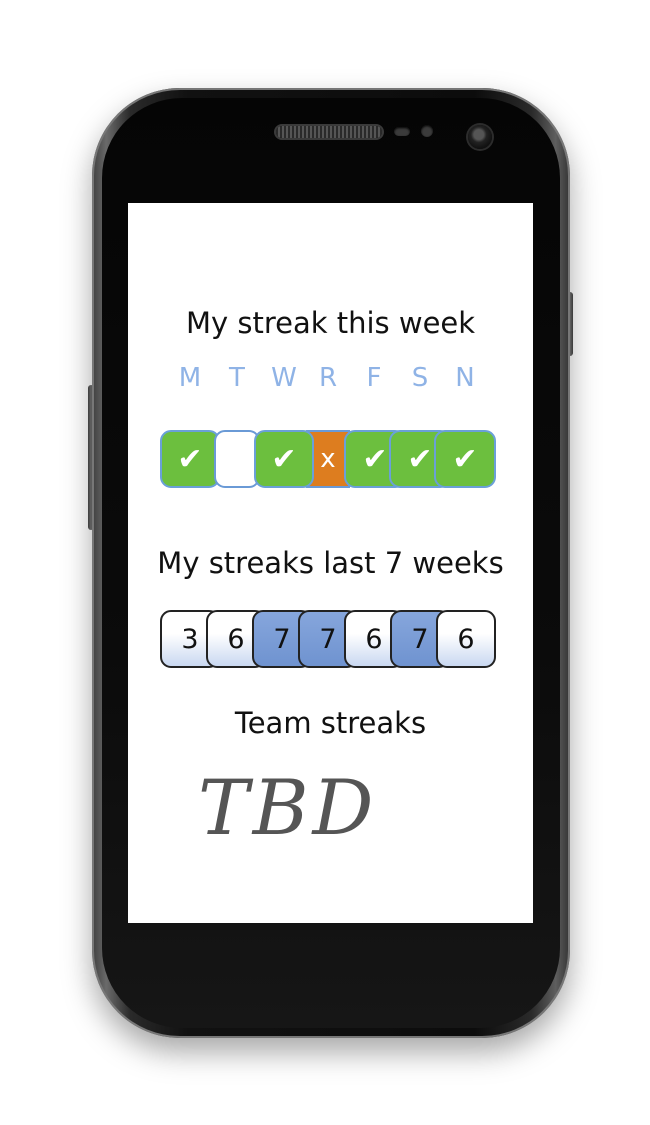 The height and width of the screenshot is (1125, 650). Describe the element at coordinates (466, 639) in the screenshot. I see `week-tile-7: 6` at that location.